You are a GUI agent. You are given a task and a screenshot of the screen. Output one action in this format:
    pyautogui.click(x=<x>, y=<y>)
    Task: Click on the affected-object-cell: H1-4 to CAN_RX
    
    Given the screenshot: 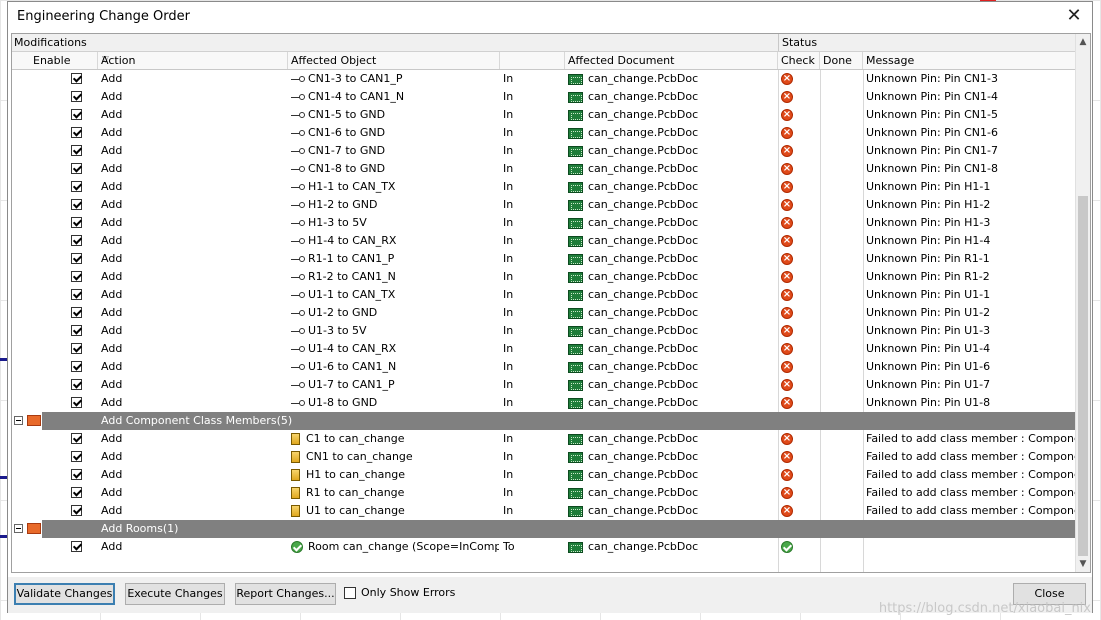 What is the action you would take?
    pyautogui.click(x=395, y=241)
    